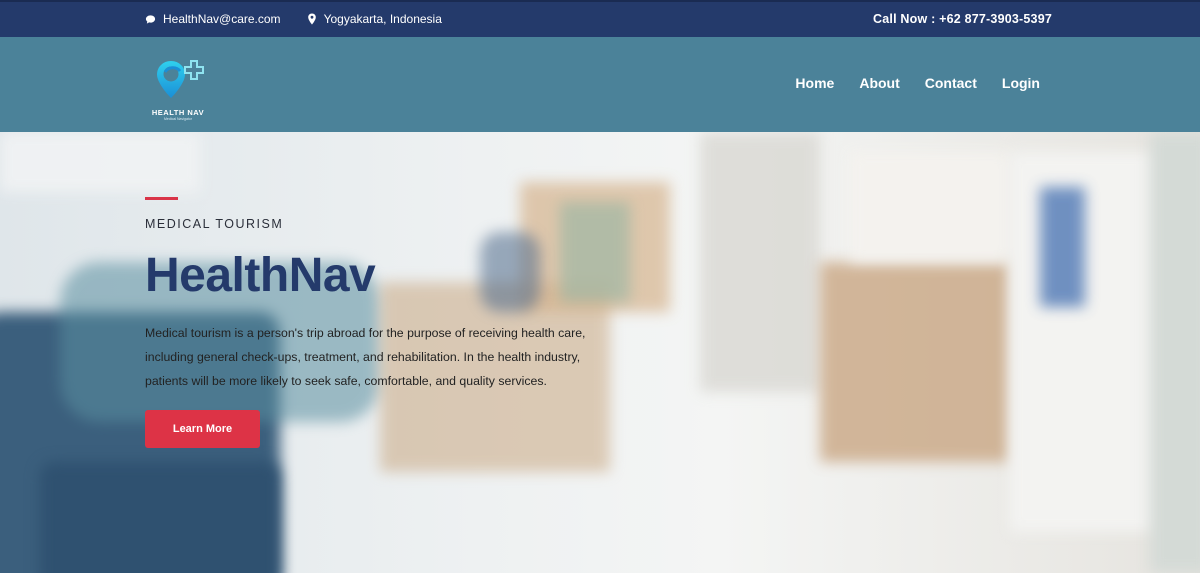  What do you see at coordinates (879, 83) in the screenshot?
I see `nav-about: About` at bounding box center [879, 83].